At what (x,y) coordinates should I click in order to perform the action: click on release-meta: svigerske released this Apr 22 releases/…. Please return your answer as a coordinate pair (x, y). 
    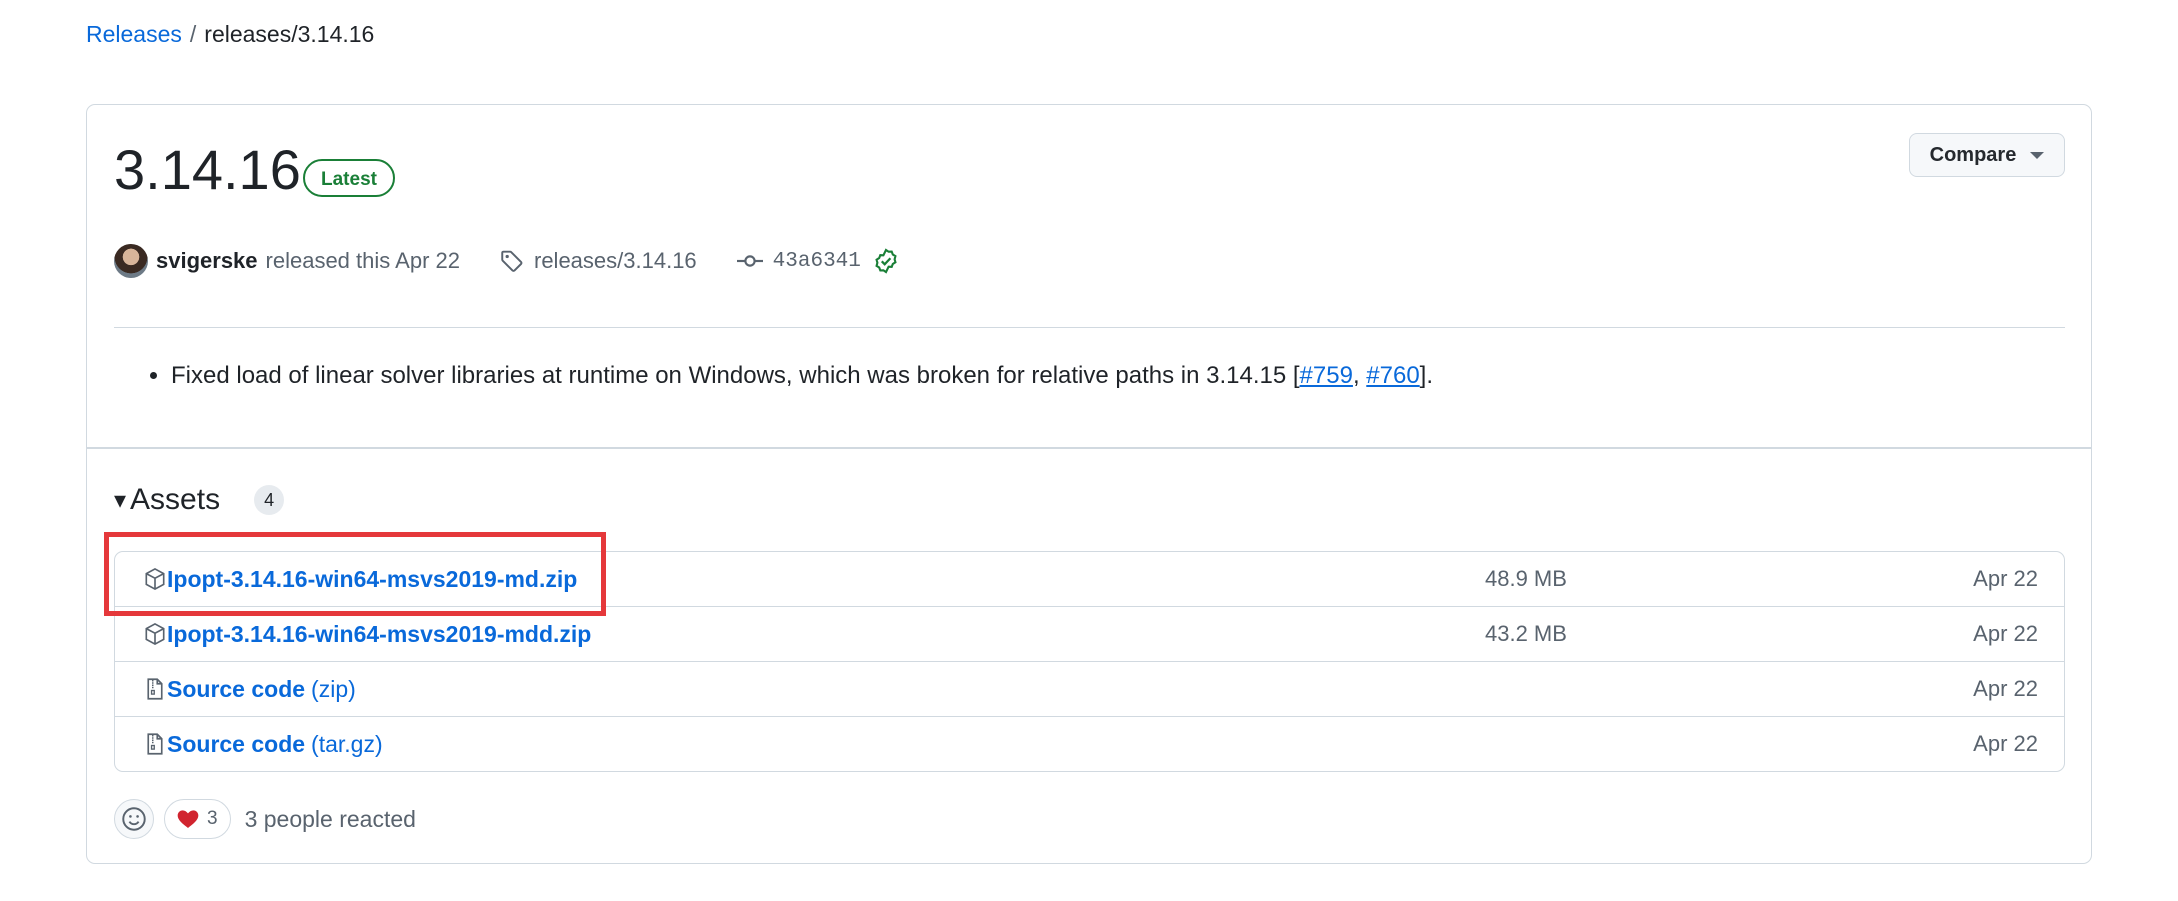
    Looking at the image, I should click on (506, 261).